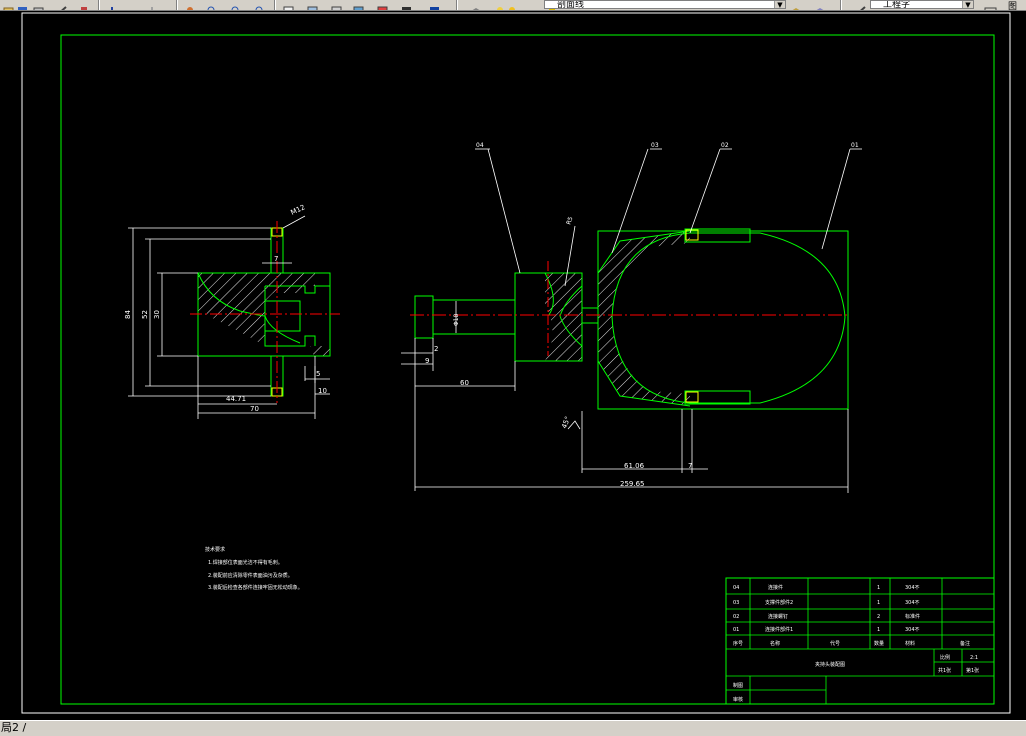 Image resolution: width=1026 pixels, height=736 pixels. What do you see at coordinates (1013, 6) in the screenshot?
I see `right-partial-label: 图` at bounding box center [1013, 6].